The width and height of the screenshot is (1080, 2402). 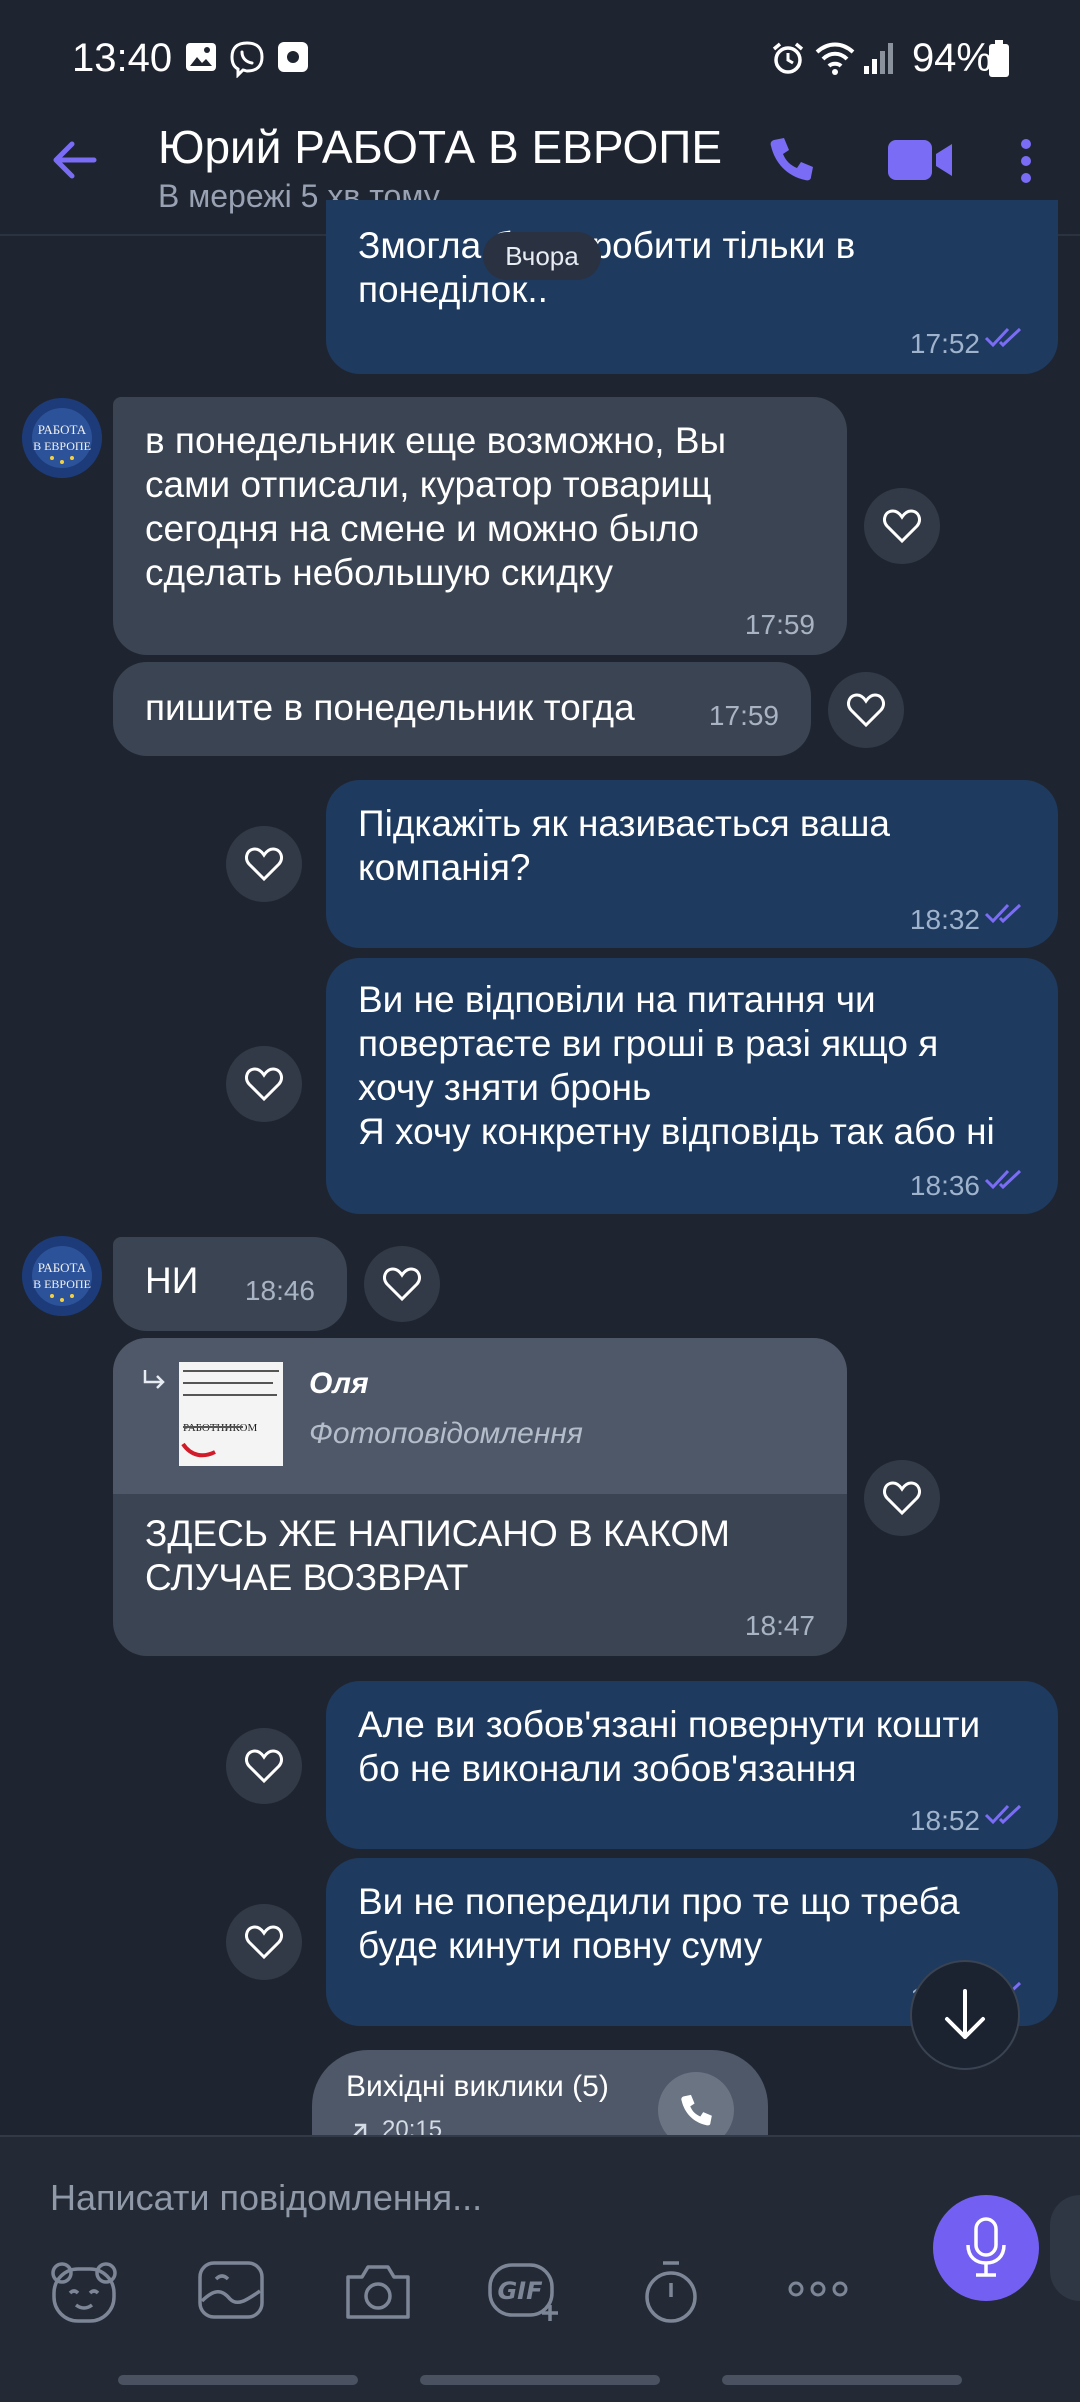 What do you see at coordinates (944, 1185) in the screenshot?
I see `message-time: 18:36` at bounding box center [944, 1185].